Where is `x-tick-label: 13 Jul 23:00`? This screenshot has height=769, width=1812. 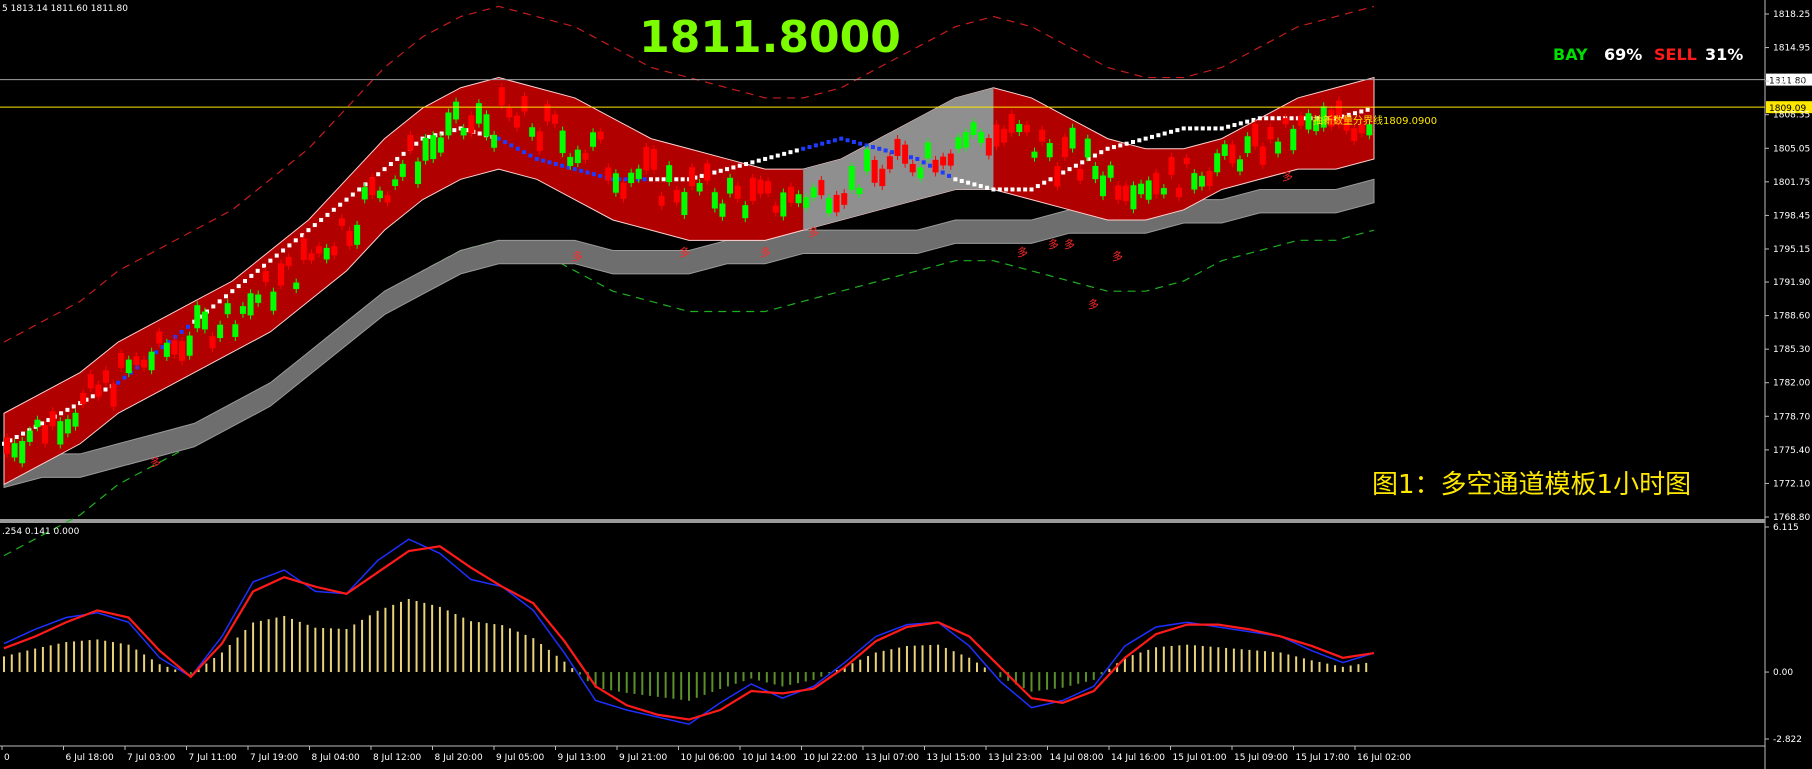
x-tick-label: 13 Jul 23:00 is located at coordinates (1015, 758).